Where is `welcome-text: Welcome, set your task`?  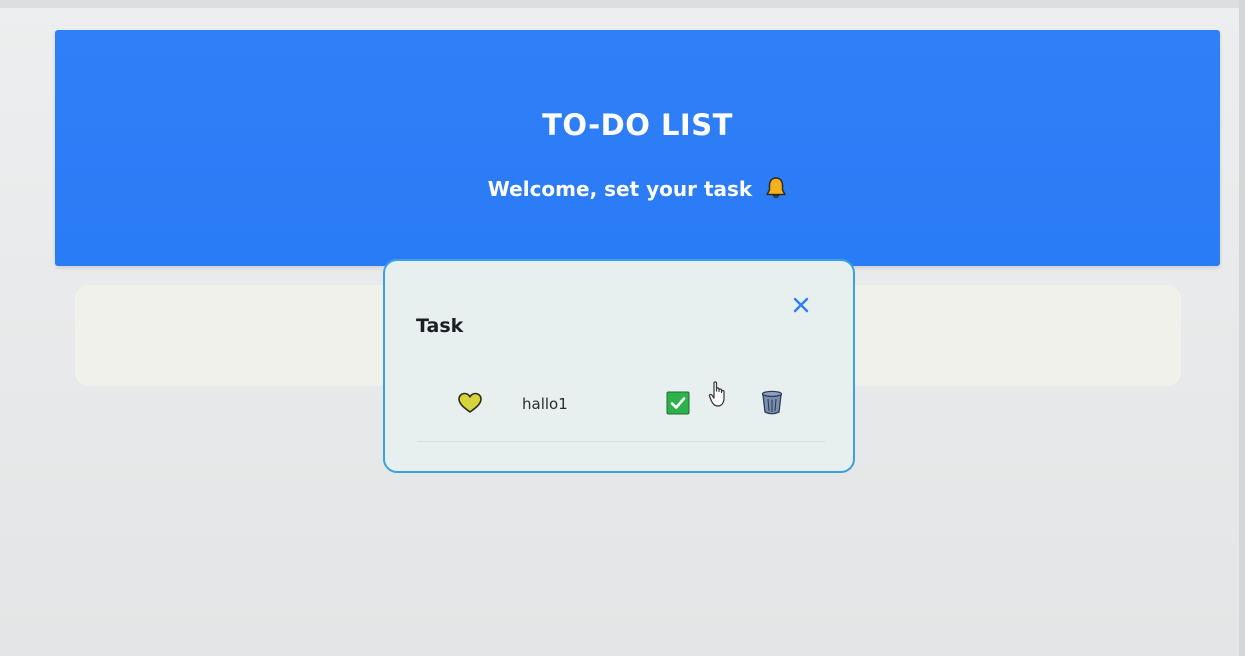 welcome-text: Welcome, set your task is located at coordinates (620, 189).